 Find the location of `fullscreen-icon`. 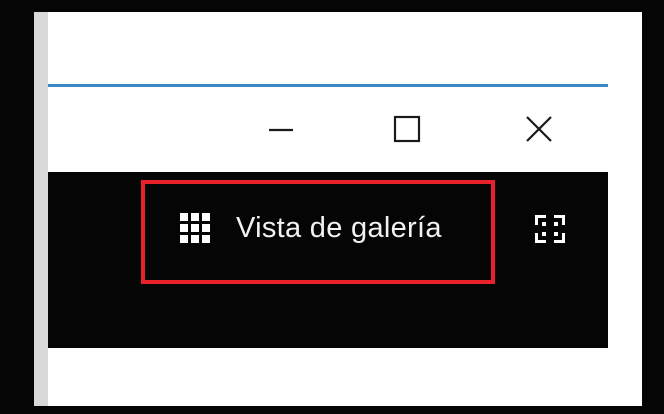

fullscreen-icon is located at coordinates (550, 229).